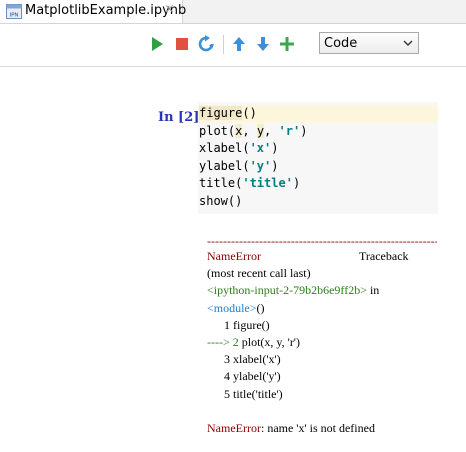 The height and width of the screenshot is (452, 466). I want to click on code-string: 'x', so click(260, 148).